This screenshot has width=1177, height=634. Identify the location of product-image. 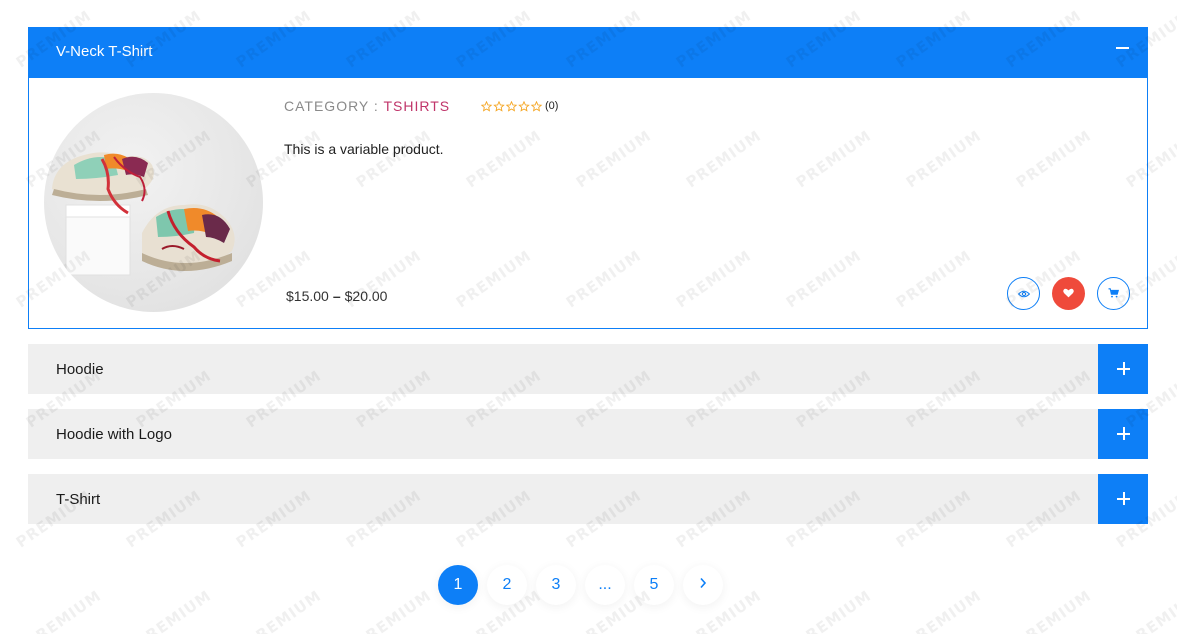
(153, 202).